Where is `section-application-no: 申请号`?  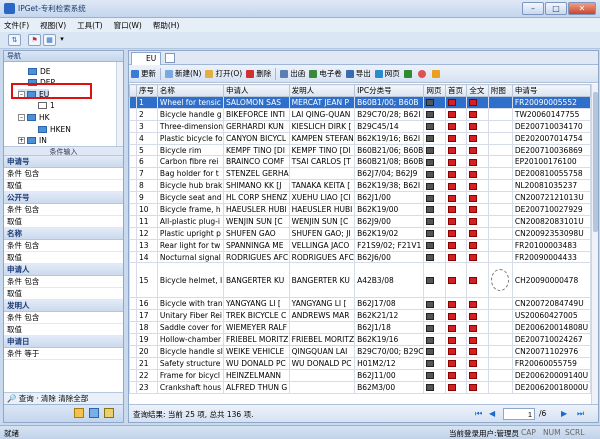 section-application-no: 申请号 is located at coordinates (63, 162).